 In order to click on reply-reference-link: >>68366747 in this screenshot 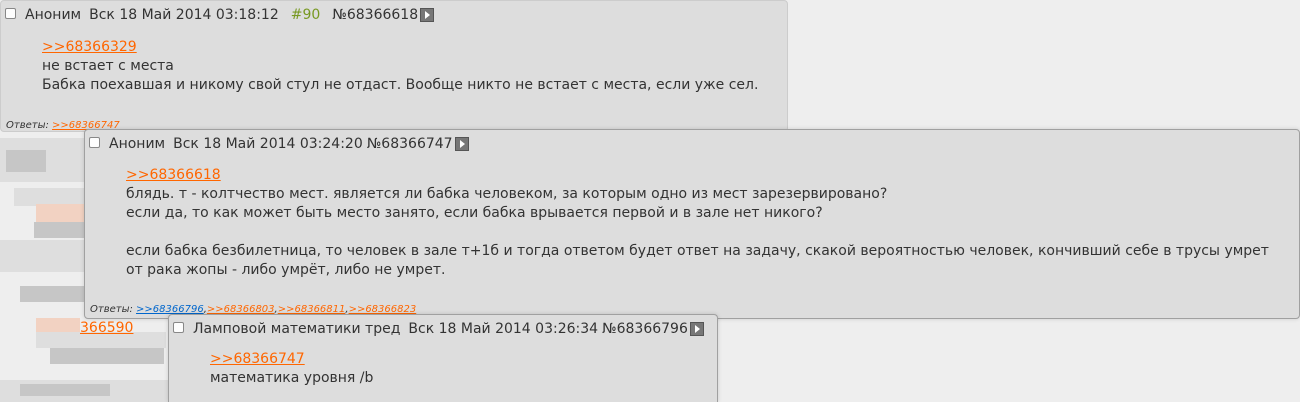, I will do `click(257, 359)`.